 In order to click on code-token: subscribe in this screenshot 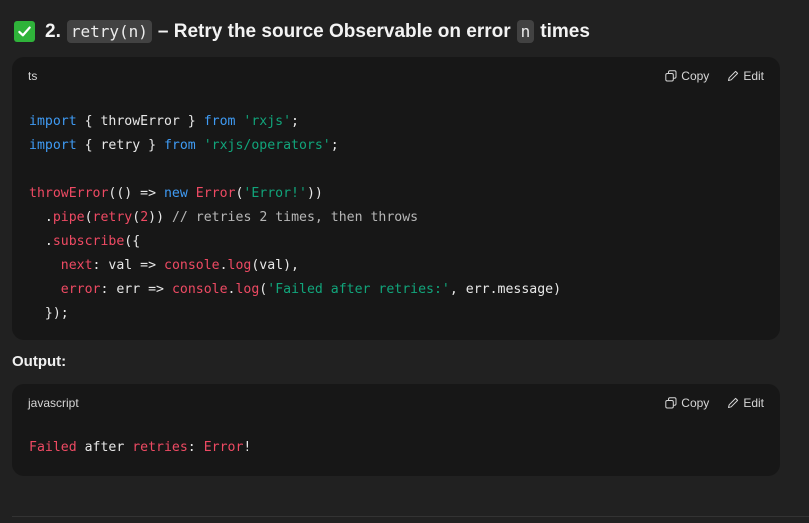, I will do `click(88, 241)`.